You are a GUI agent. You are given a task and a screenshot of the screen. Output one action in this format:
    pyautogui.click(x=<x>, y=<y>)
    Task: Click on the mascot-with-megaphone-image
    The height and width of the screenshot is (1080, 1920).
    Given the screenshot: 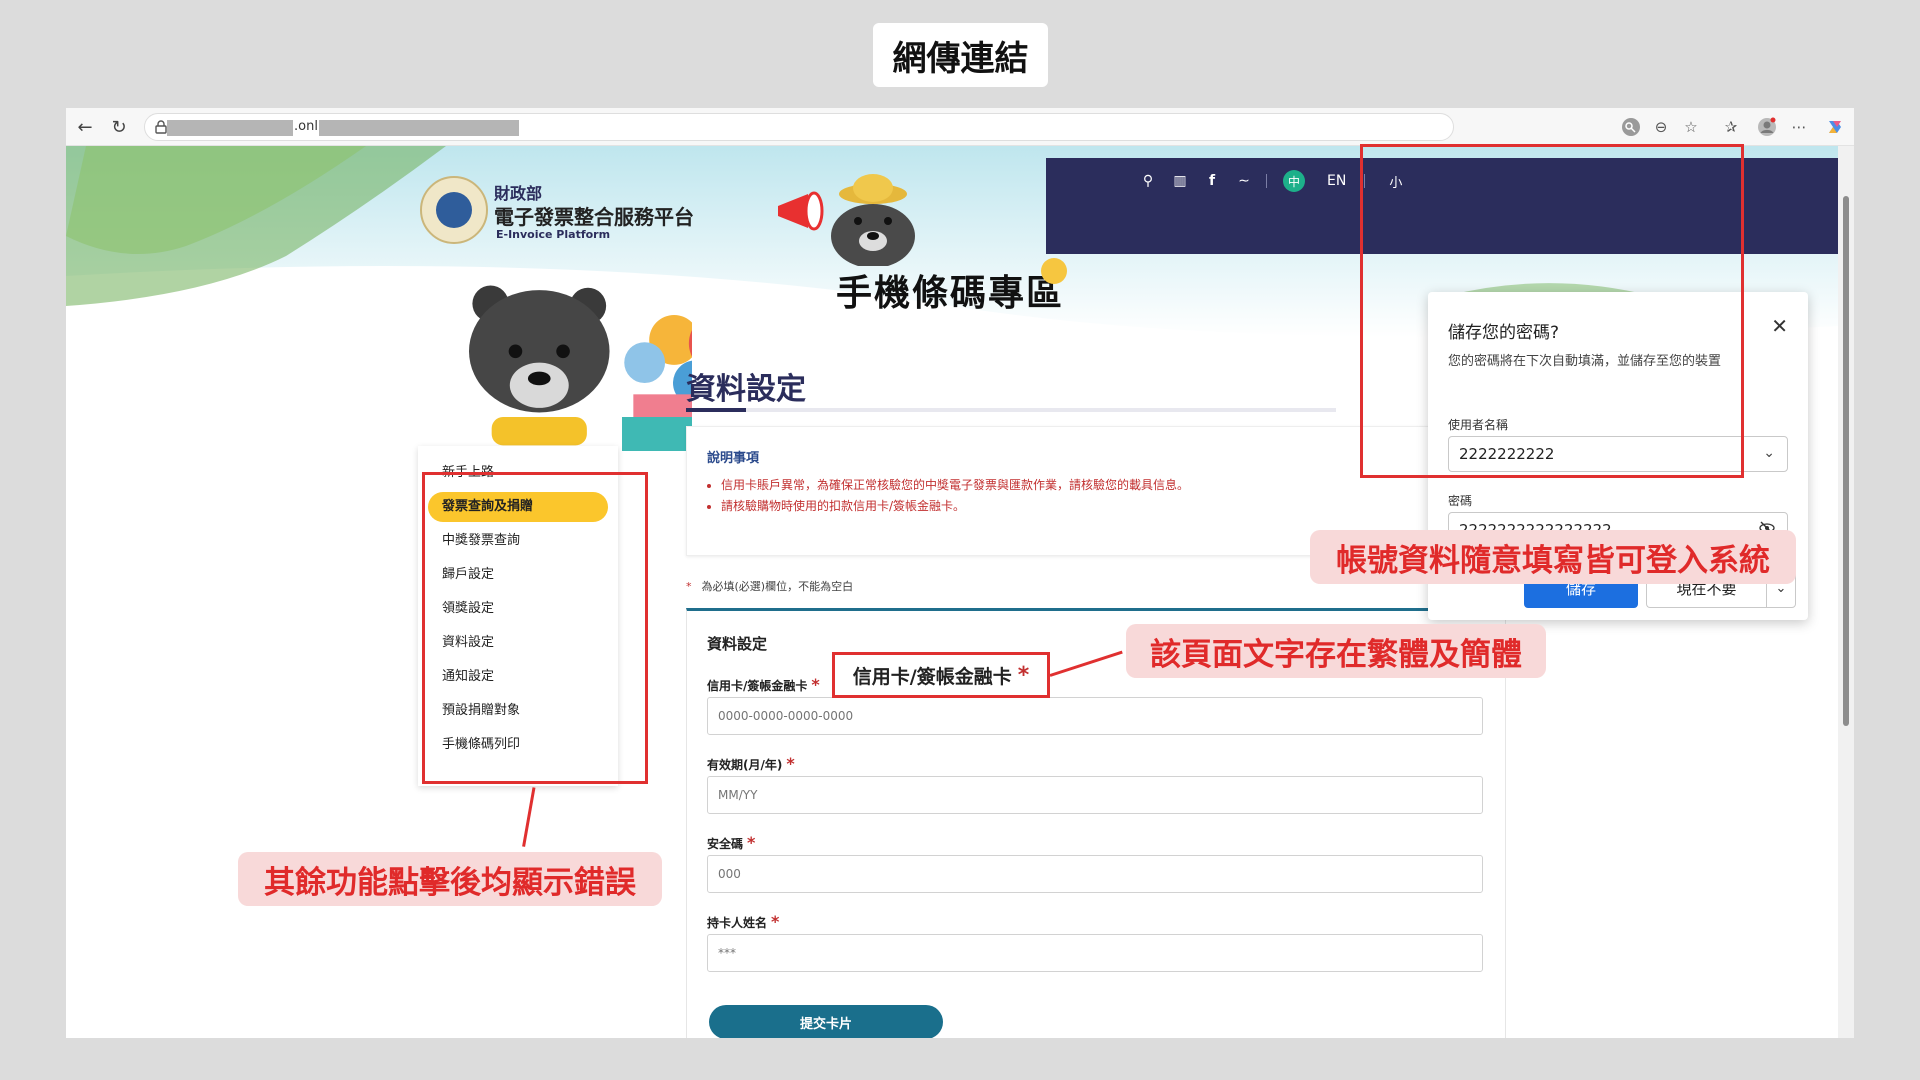 What is the action you would take?
    pyautogui.click(x=846, y=220)
    